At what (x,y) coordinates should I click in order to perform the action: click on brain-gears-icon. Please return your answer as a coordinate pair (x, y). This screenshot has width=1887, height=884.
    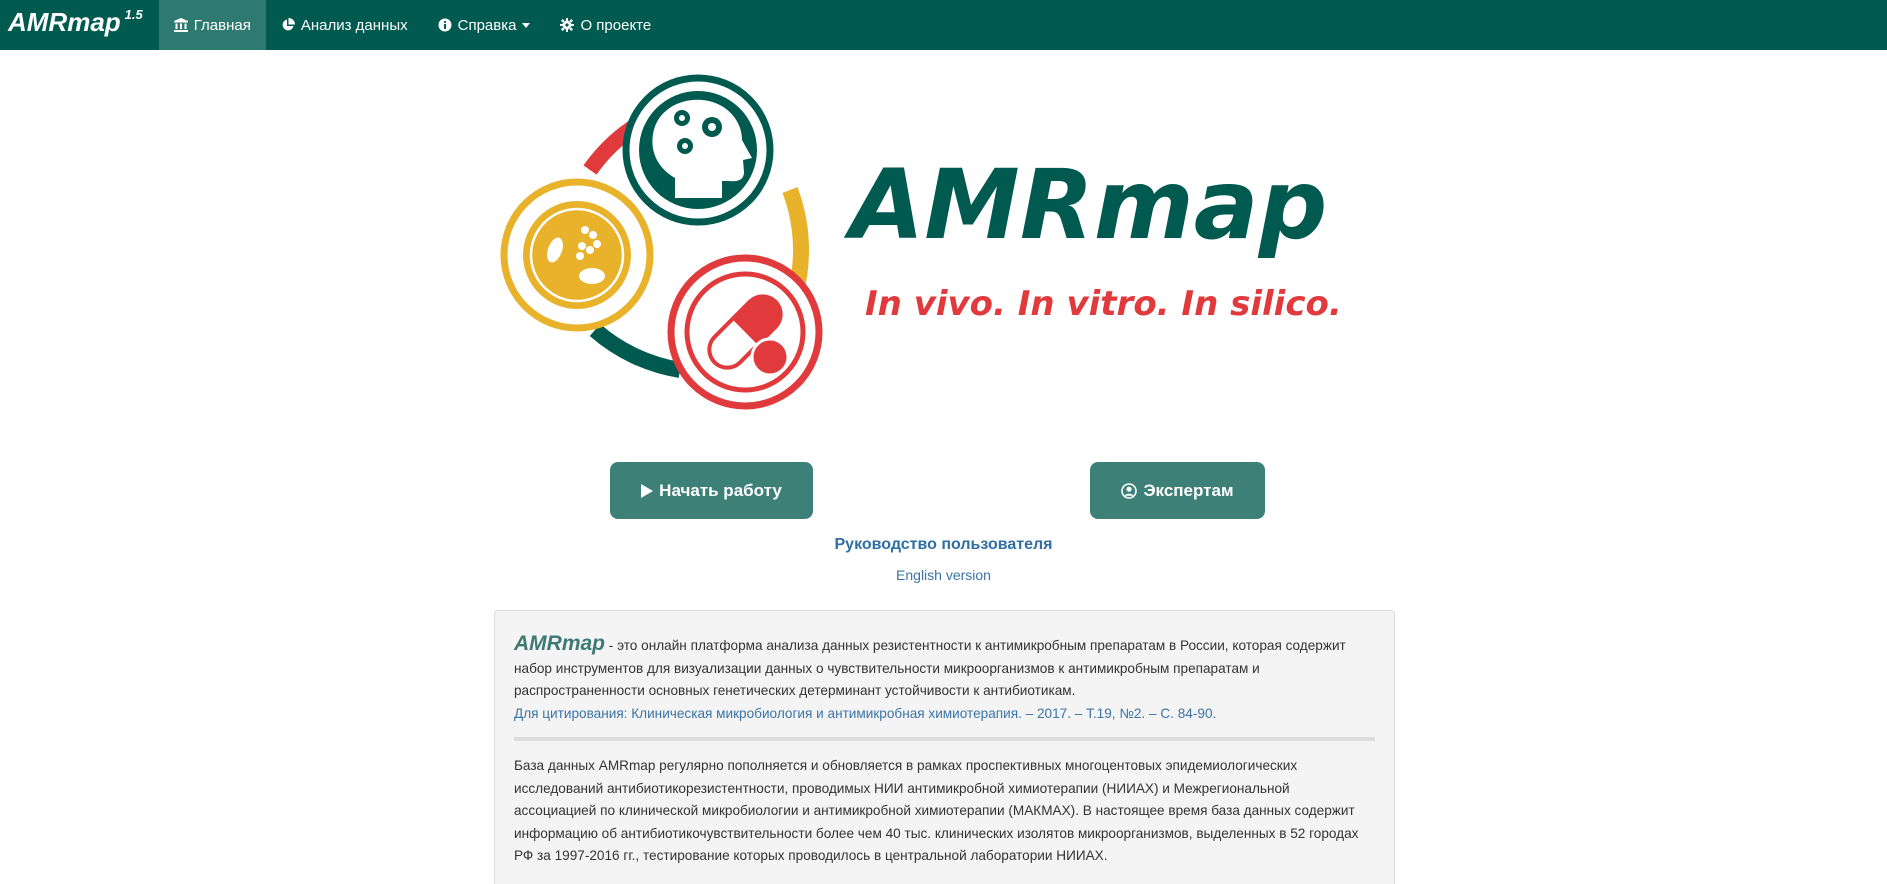
    Looking at the image, I should click on (698, 150).